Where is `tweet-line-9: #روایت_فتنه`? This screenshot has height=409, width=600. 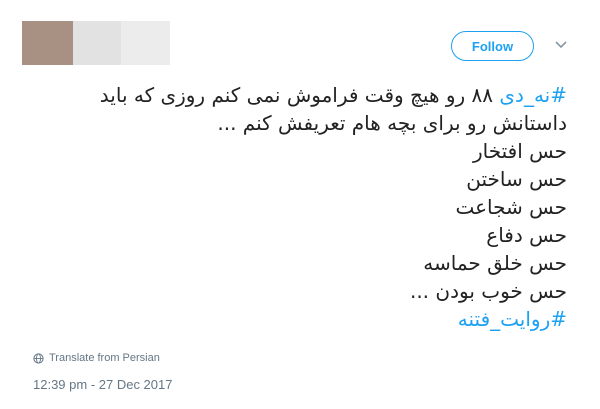
tweet-line-9: #روایت_فتنه is located at coordinates (297, 319).